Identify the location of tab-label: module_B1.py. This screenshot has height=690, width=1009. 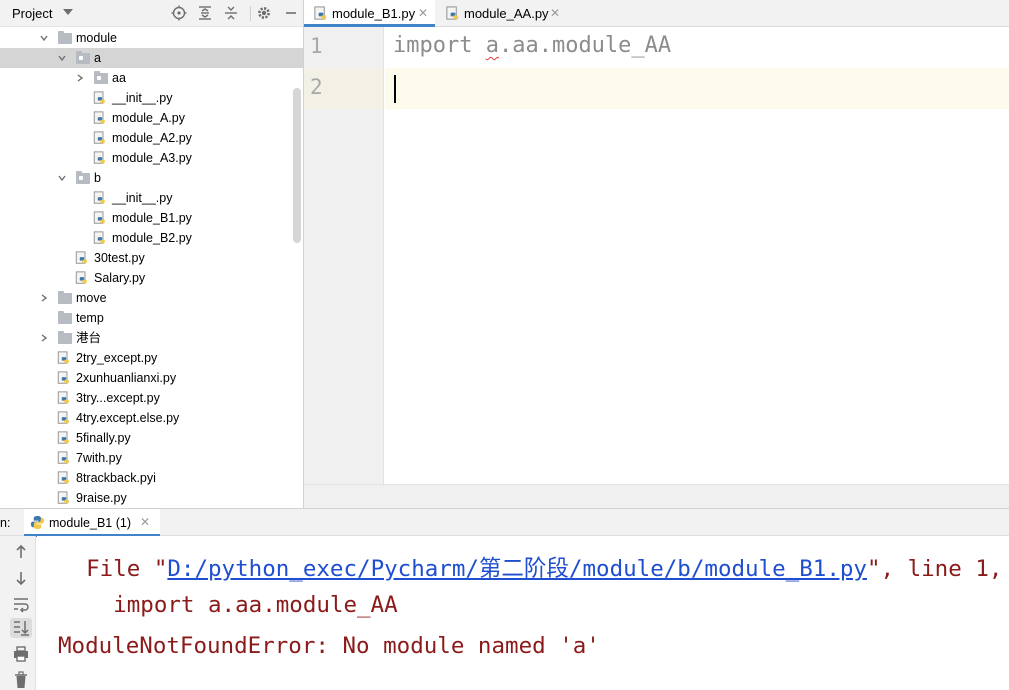
(374, 13).